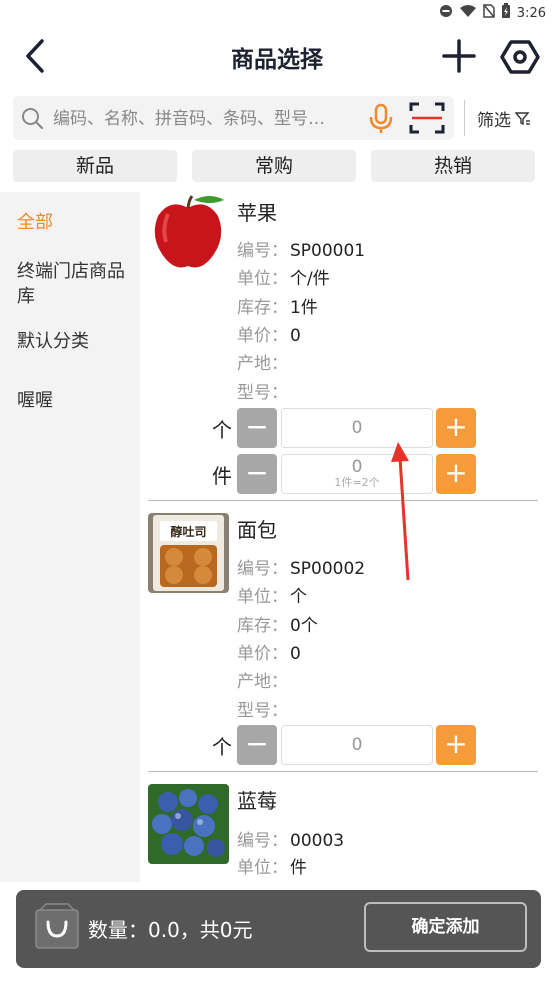 This screenshot has height=984, width=554. Describe the element at coordinates (188, 824) in the screenshot. I see `blueberry-image` at that location.